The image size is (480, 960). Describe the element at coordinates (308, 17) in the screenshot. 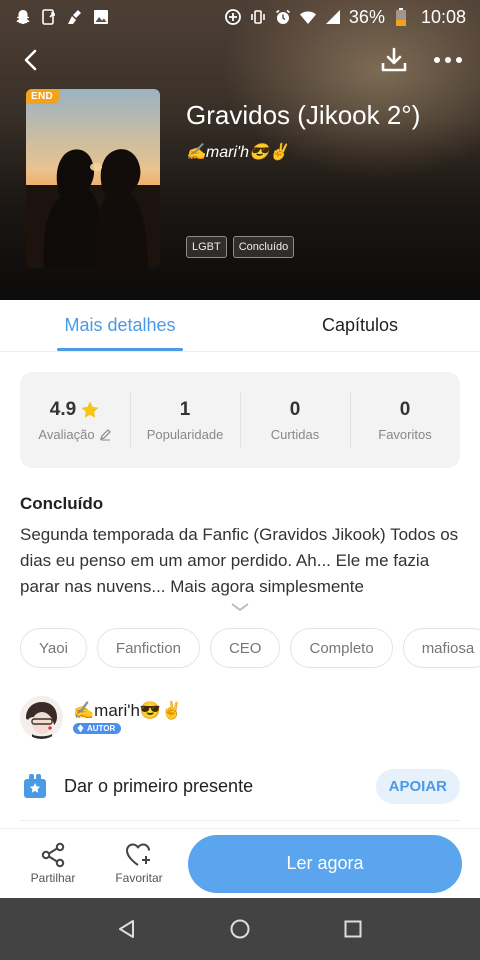

I see `wifi-icon` at that location.